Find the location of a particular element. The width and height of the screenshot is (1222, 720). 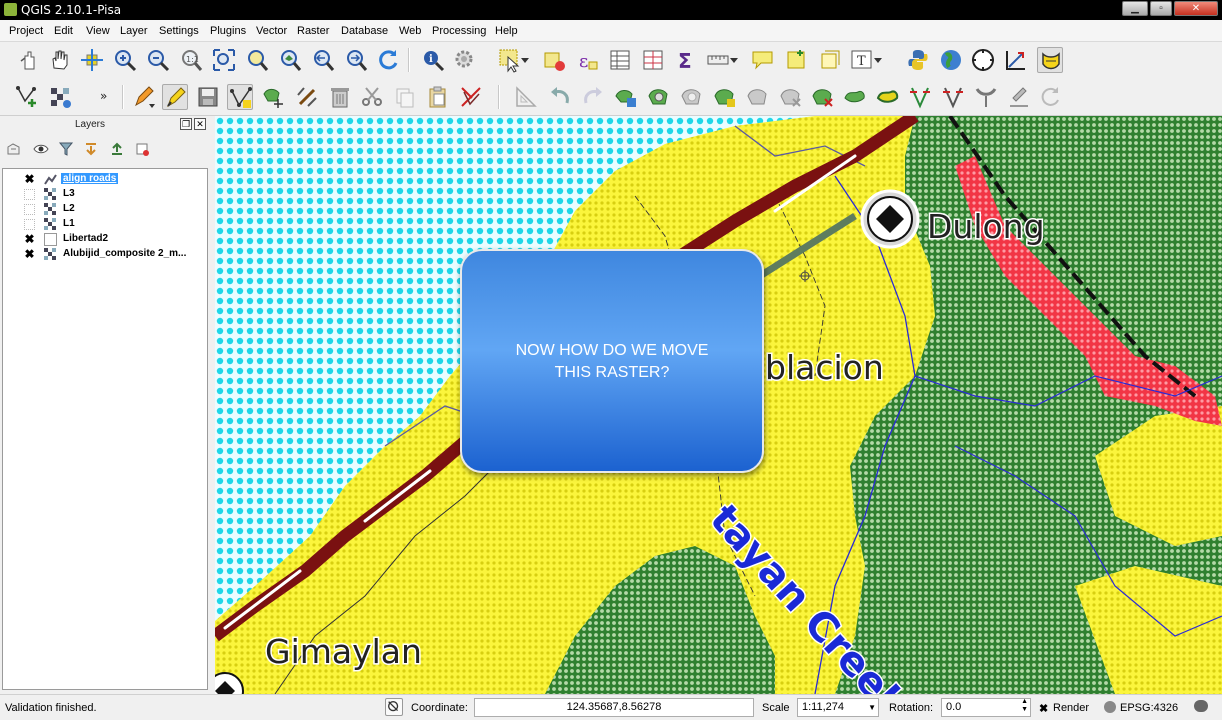

toolbar-overflow-icon: » is located at coordinates (106, 97).